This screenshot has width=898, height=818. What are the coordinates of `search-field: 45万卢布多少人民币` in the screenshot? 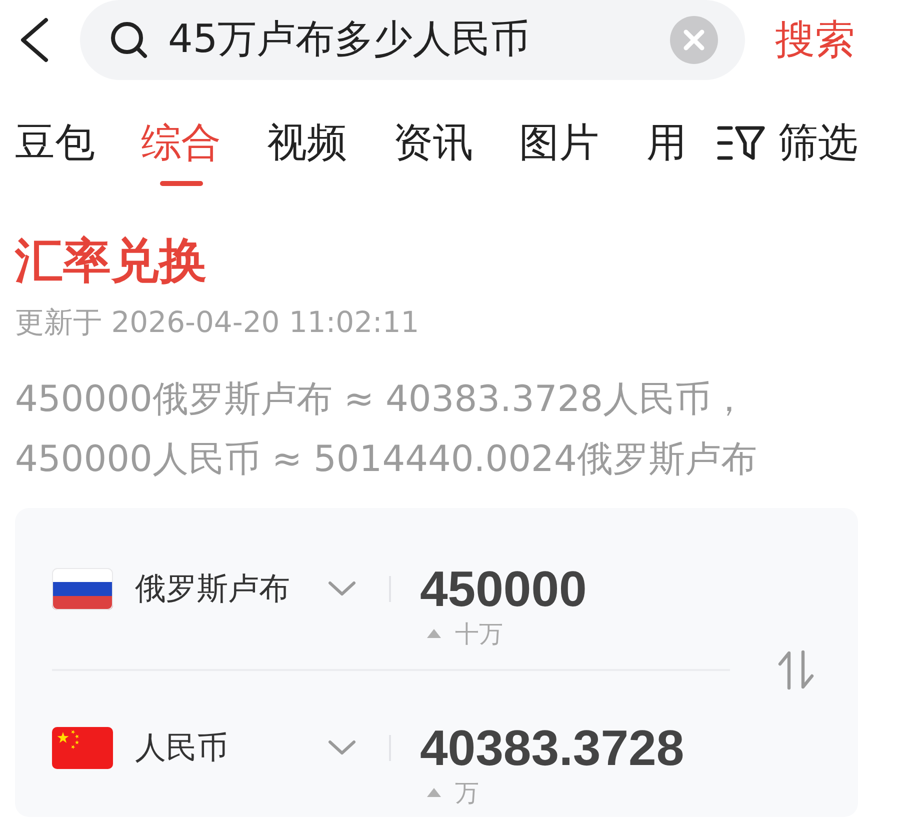 It's located at (412, 40).